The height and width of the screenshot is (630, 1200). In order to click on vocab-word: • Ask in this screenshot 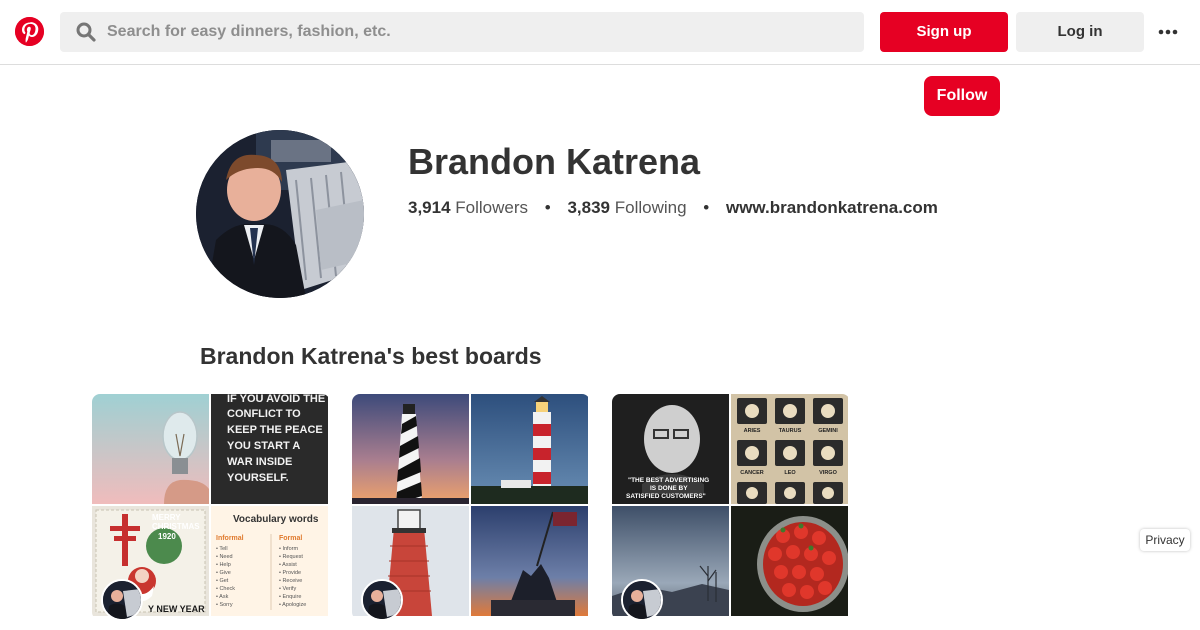, I will do `click(222, 597)`.